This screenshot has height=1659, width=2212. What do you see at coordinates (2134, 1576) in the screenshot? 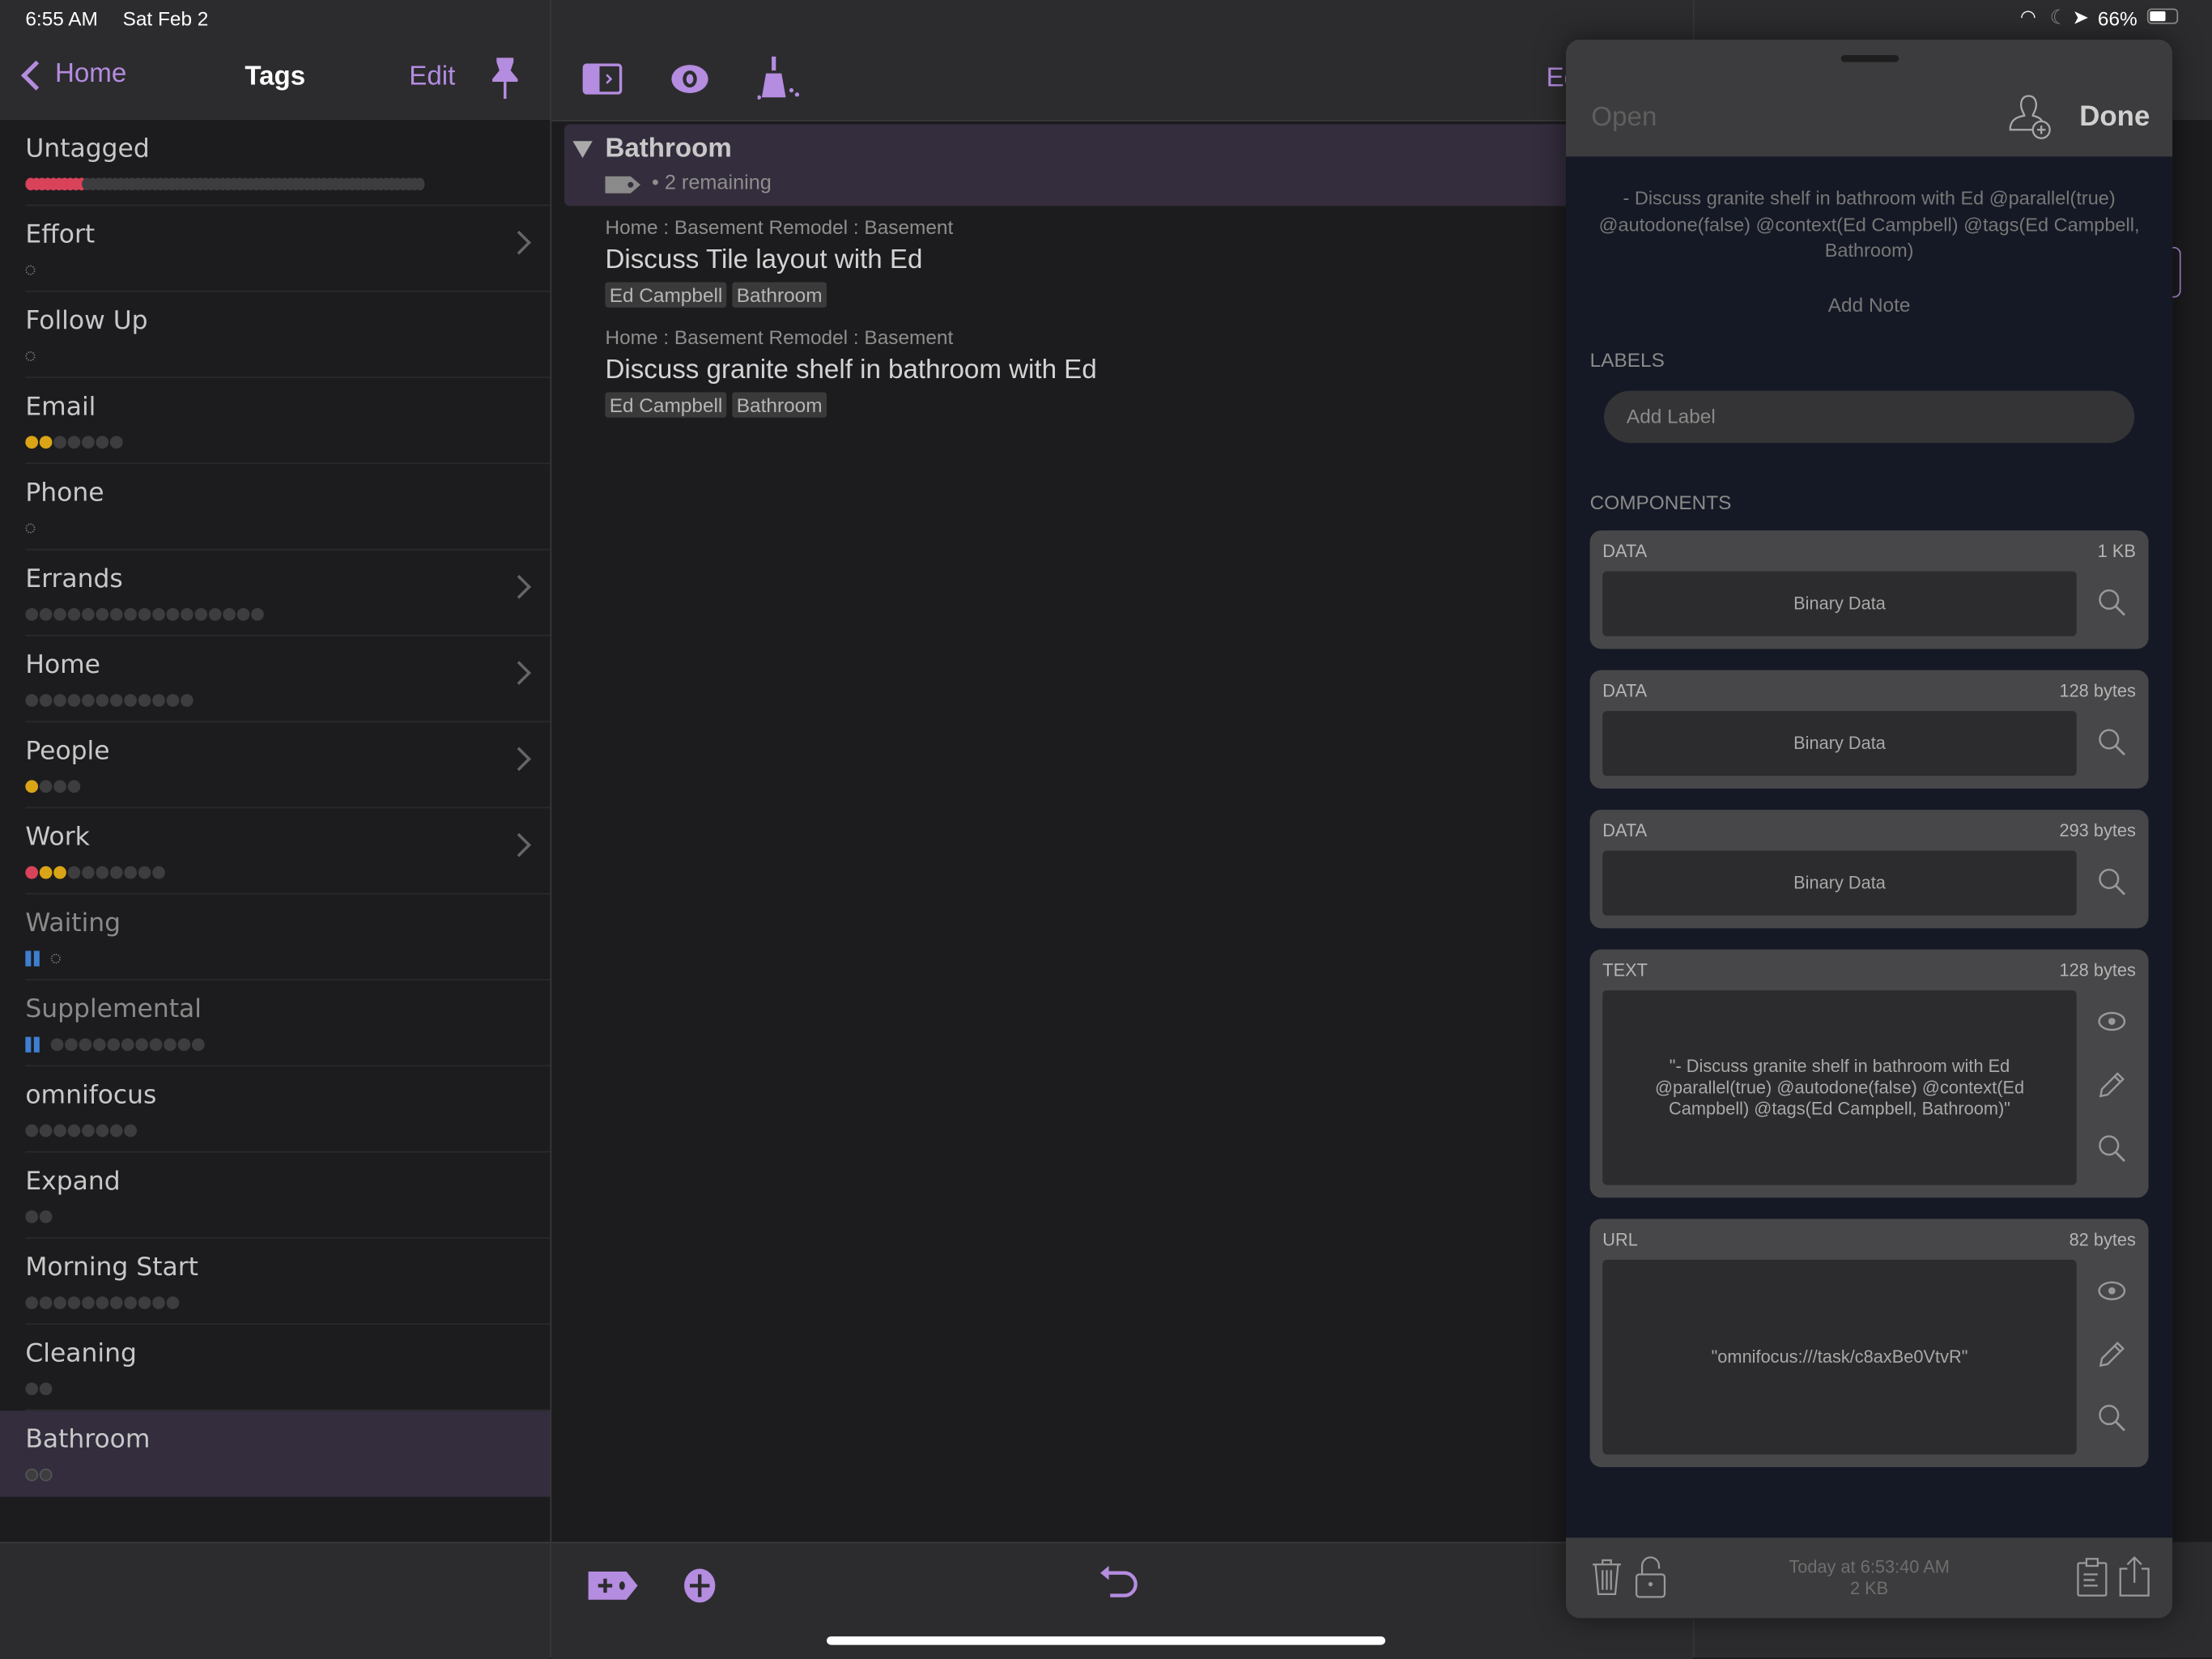
I see `share-icon` at bounding box center [2134, 1576].